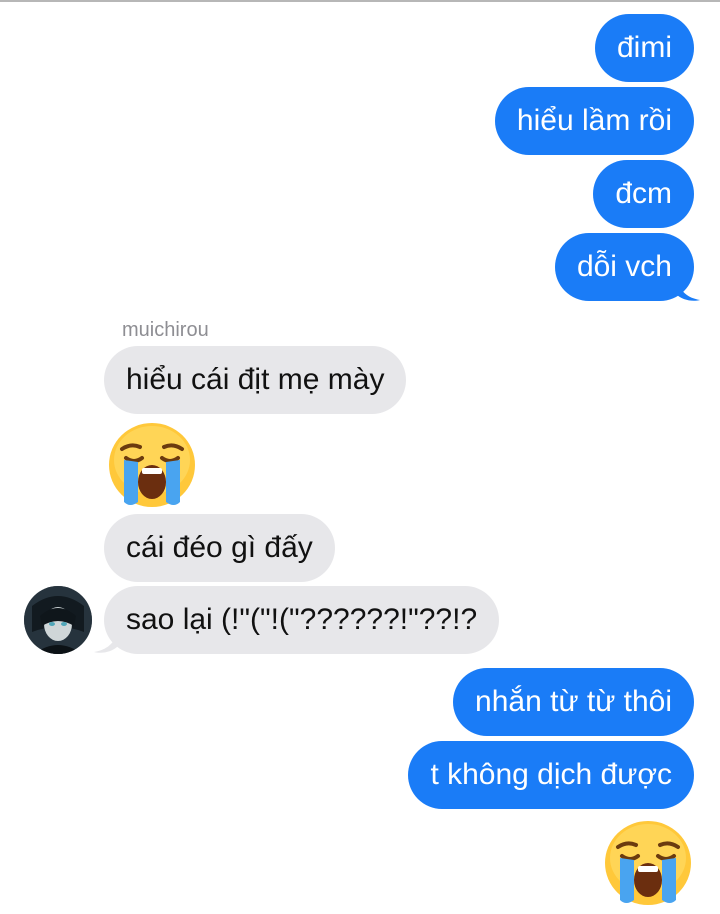  I want to click on bubble-tail-outgoing, so click(688, 289).